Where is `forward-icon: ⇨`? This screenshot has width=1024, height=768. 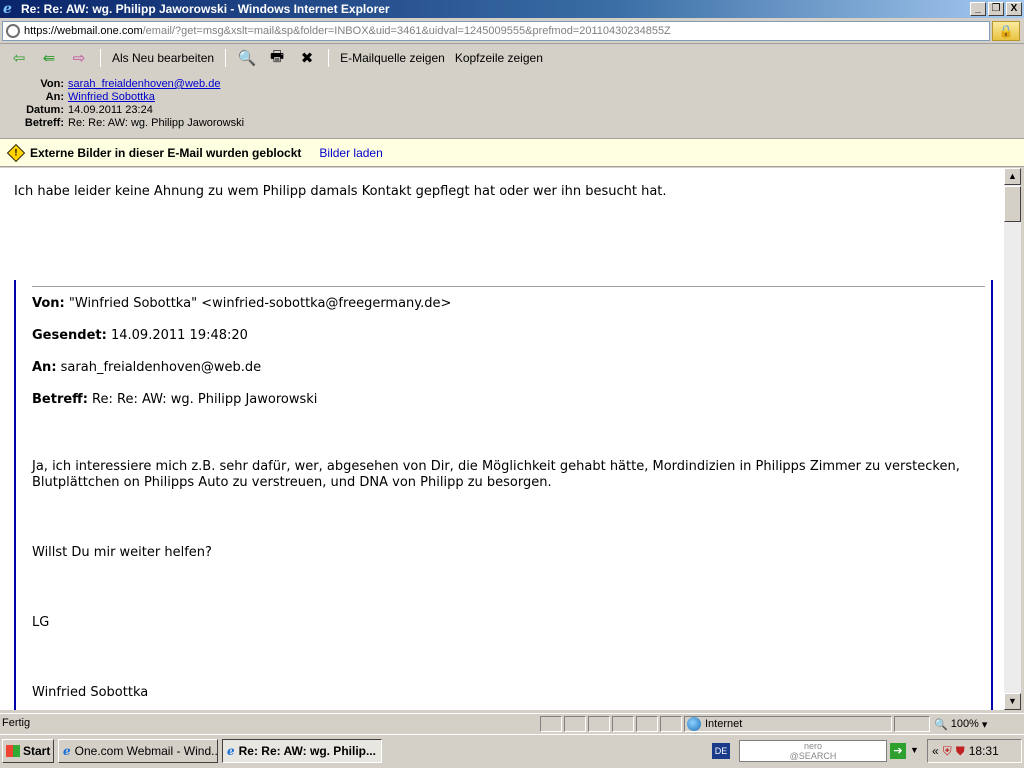
forward-icon: ⇨ is located at coordinates (79, 58).